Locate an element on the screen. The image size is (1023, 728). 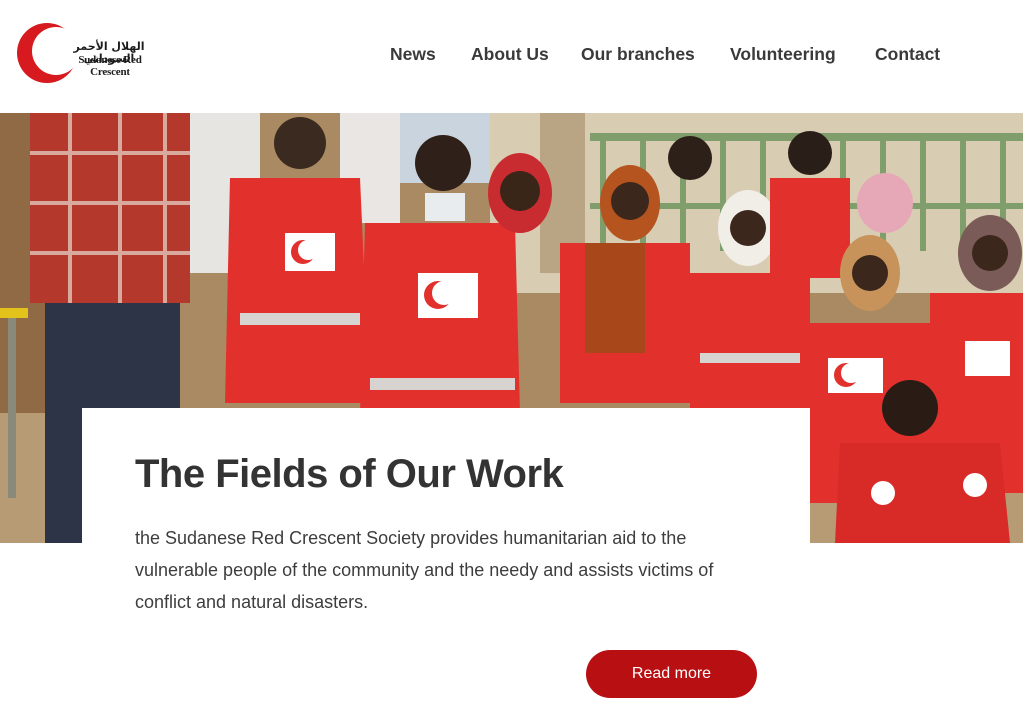
nav-item-our-branches: Our branches is located at coordinates (638, 54).